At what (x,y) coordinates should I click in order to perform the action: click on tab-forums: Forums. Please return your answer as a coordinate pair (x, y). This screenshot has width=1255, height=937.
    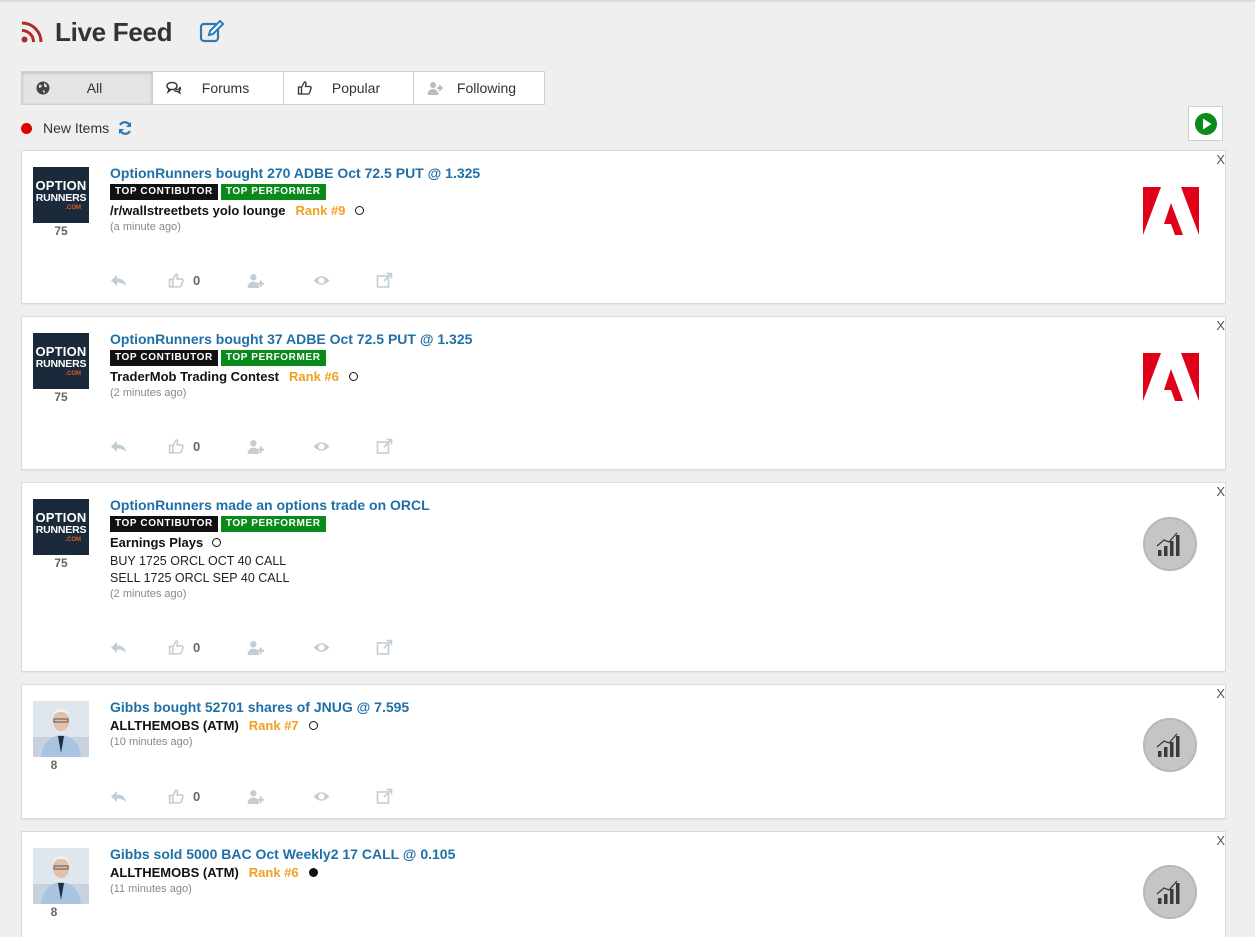
    Looking at the image, I should click on (218, 88).